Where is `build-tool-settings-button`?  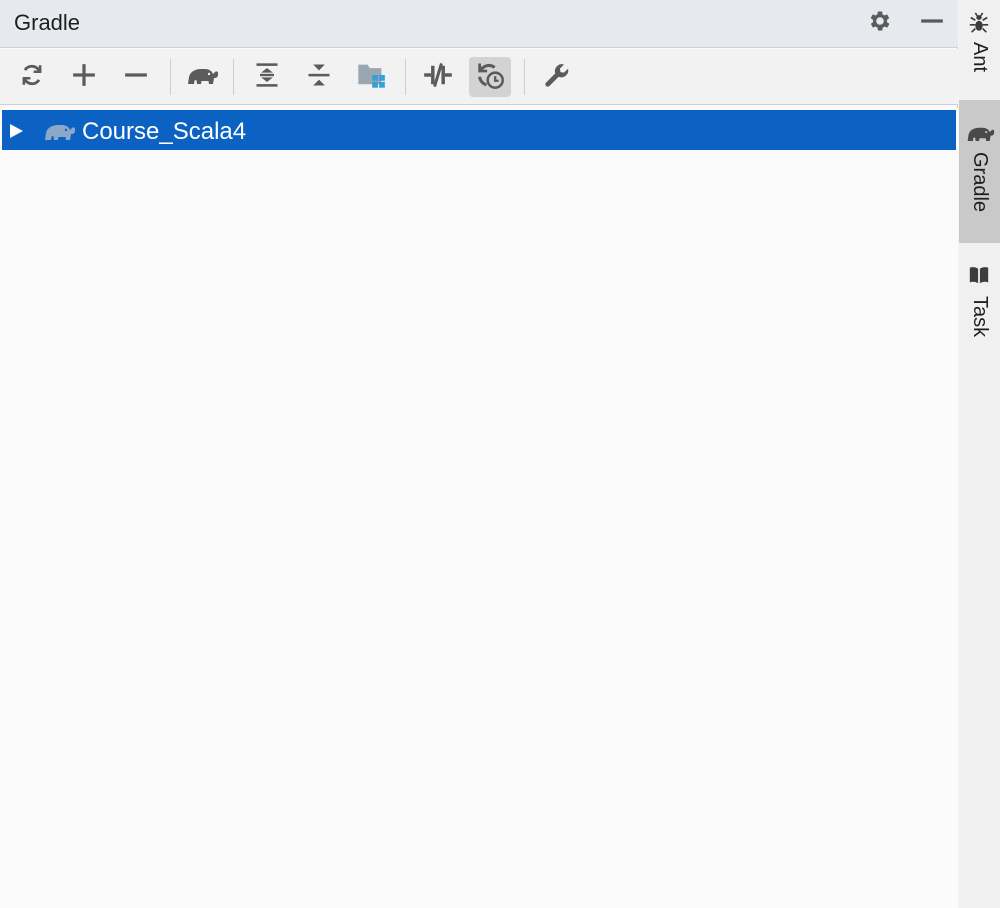
build-tool-settings-button is located at coordinates (557, 77).